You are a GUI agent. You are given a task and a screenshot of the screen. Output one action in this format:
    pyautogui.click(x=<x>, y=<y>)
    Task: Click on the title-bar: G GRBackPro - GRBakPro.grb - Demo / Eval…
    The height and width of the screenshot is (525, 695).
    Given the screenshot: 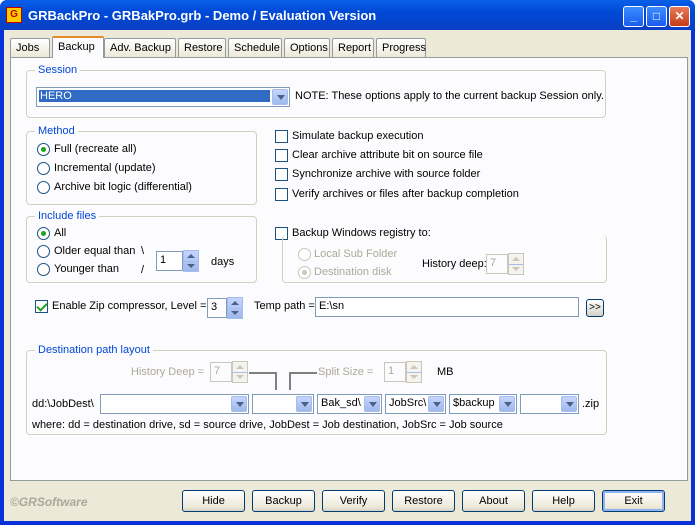 What is the action you would take?
    pyautogui.click(x=347, y=15)
    